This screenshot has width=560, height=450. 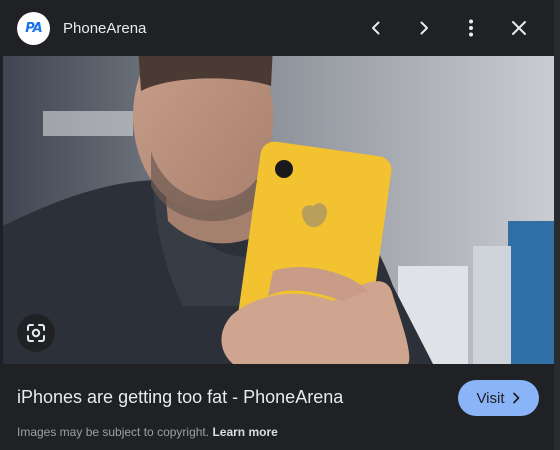 I want to click on more-options-button, so click(x=471, y=28).